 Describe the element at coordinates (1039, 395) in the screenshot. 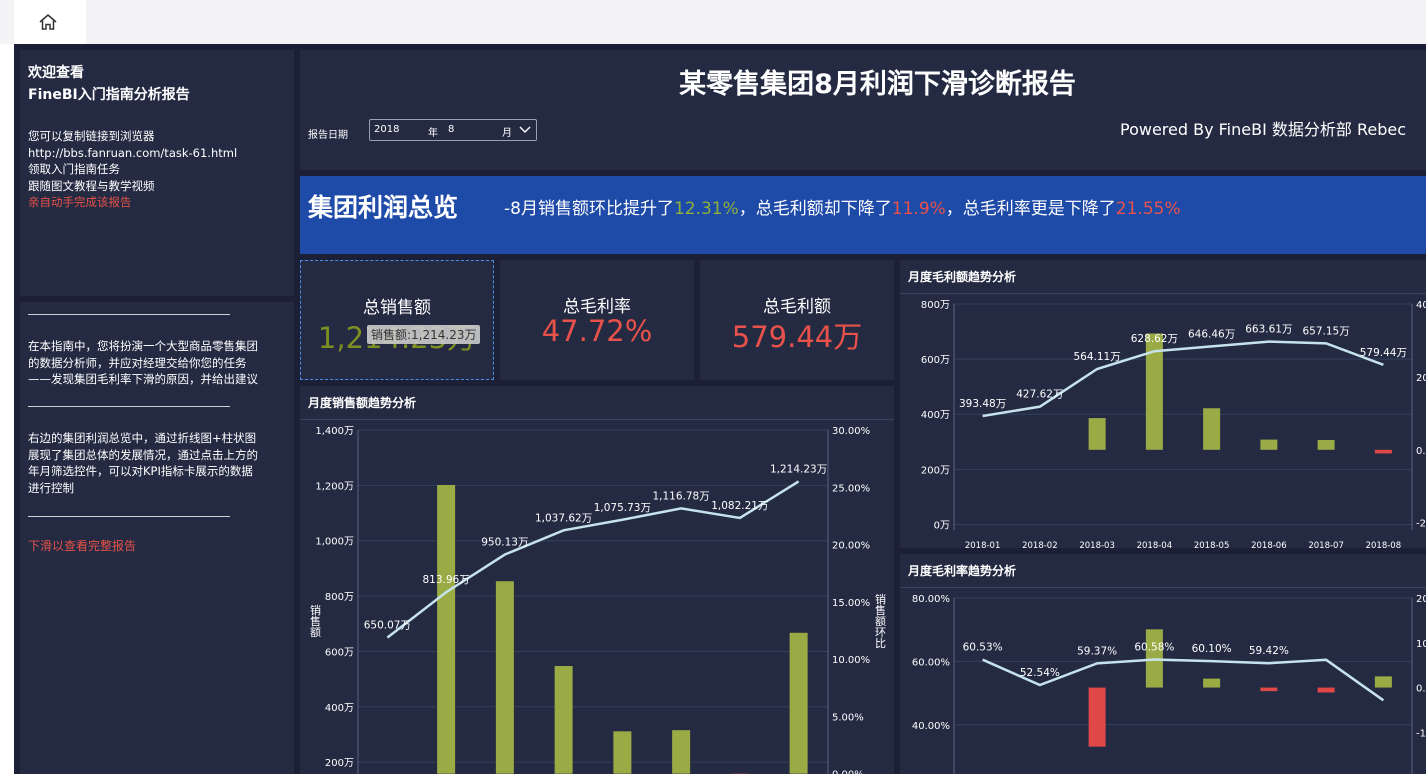

I see `data-label: 427.62万` at that location.